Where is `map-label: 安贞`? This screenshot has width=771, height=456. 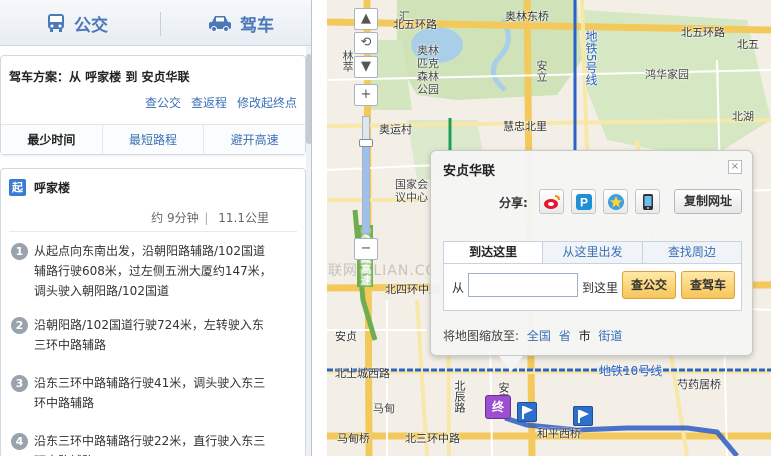
map-label: 安贞 is located at coordinates (346, 336).